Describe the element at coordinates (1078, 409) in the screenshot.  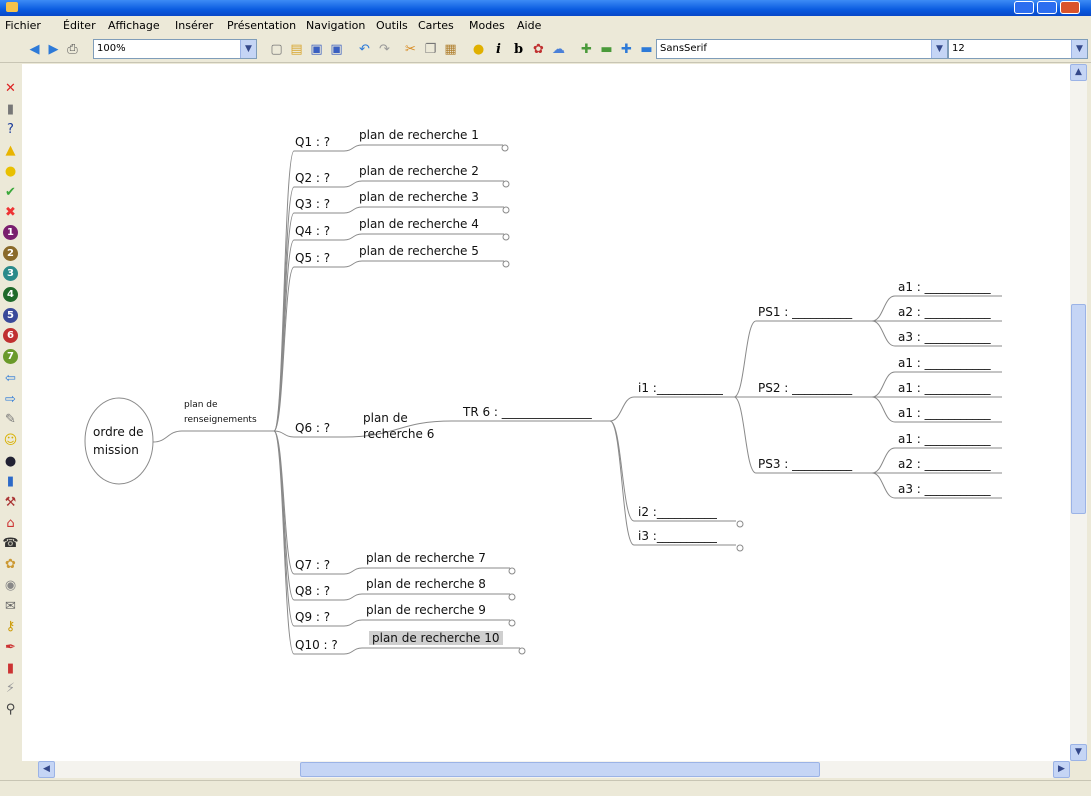
I see `vertical-scroll-thumb` at that location.